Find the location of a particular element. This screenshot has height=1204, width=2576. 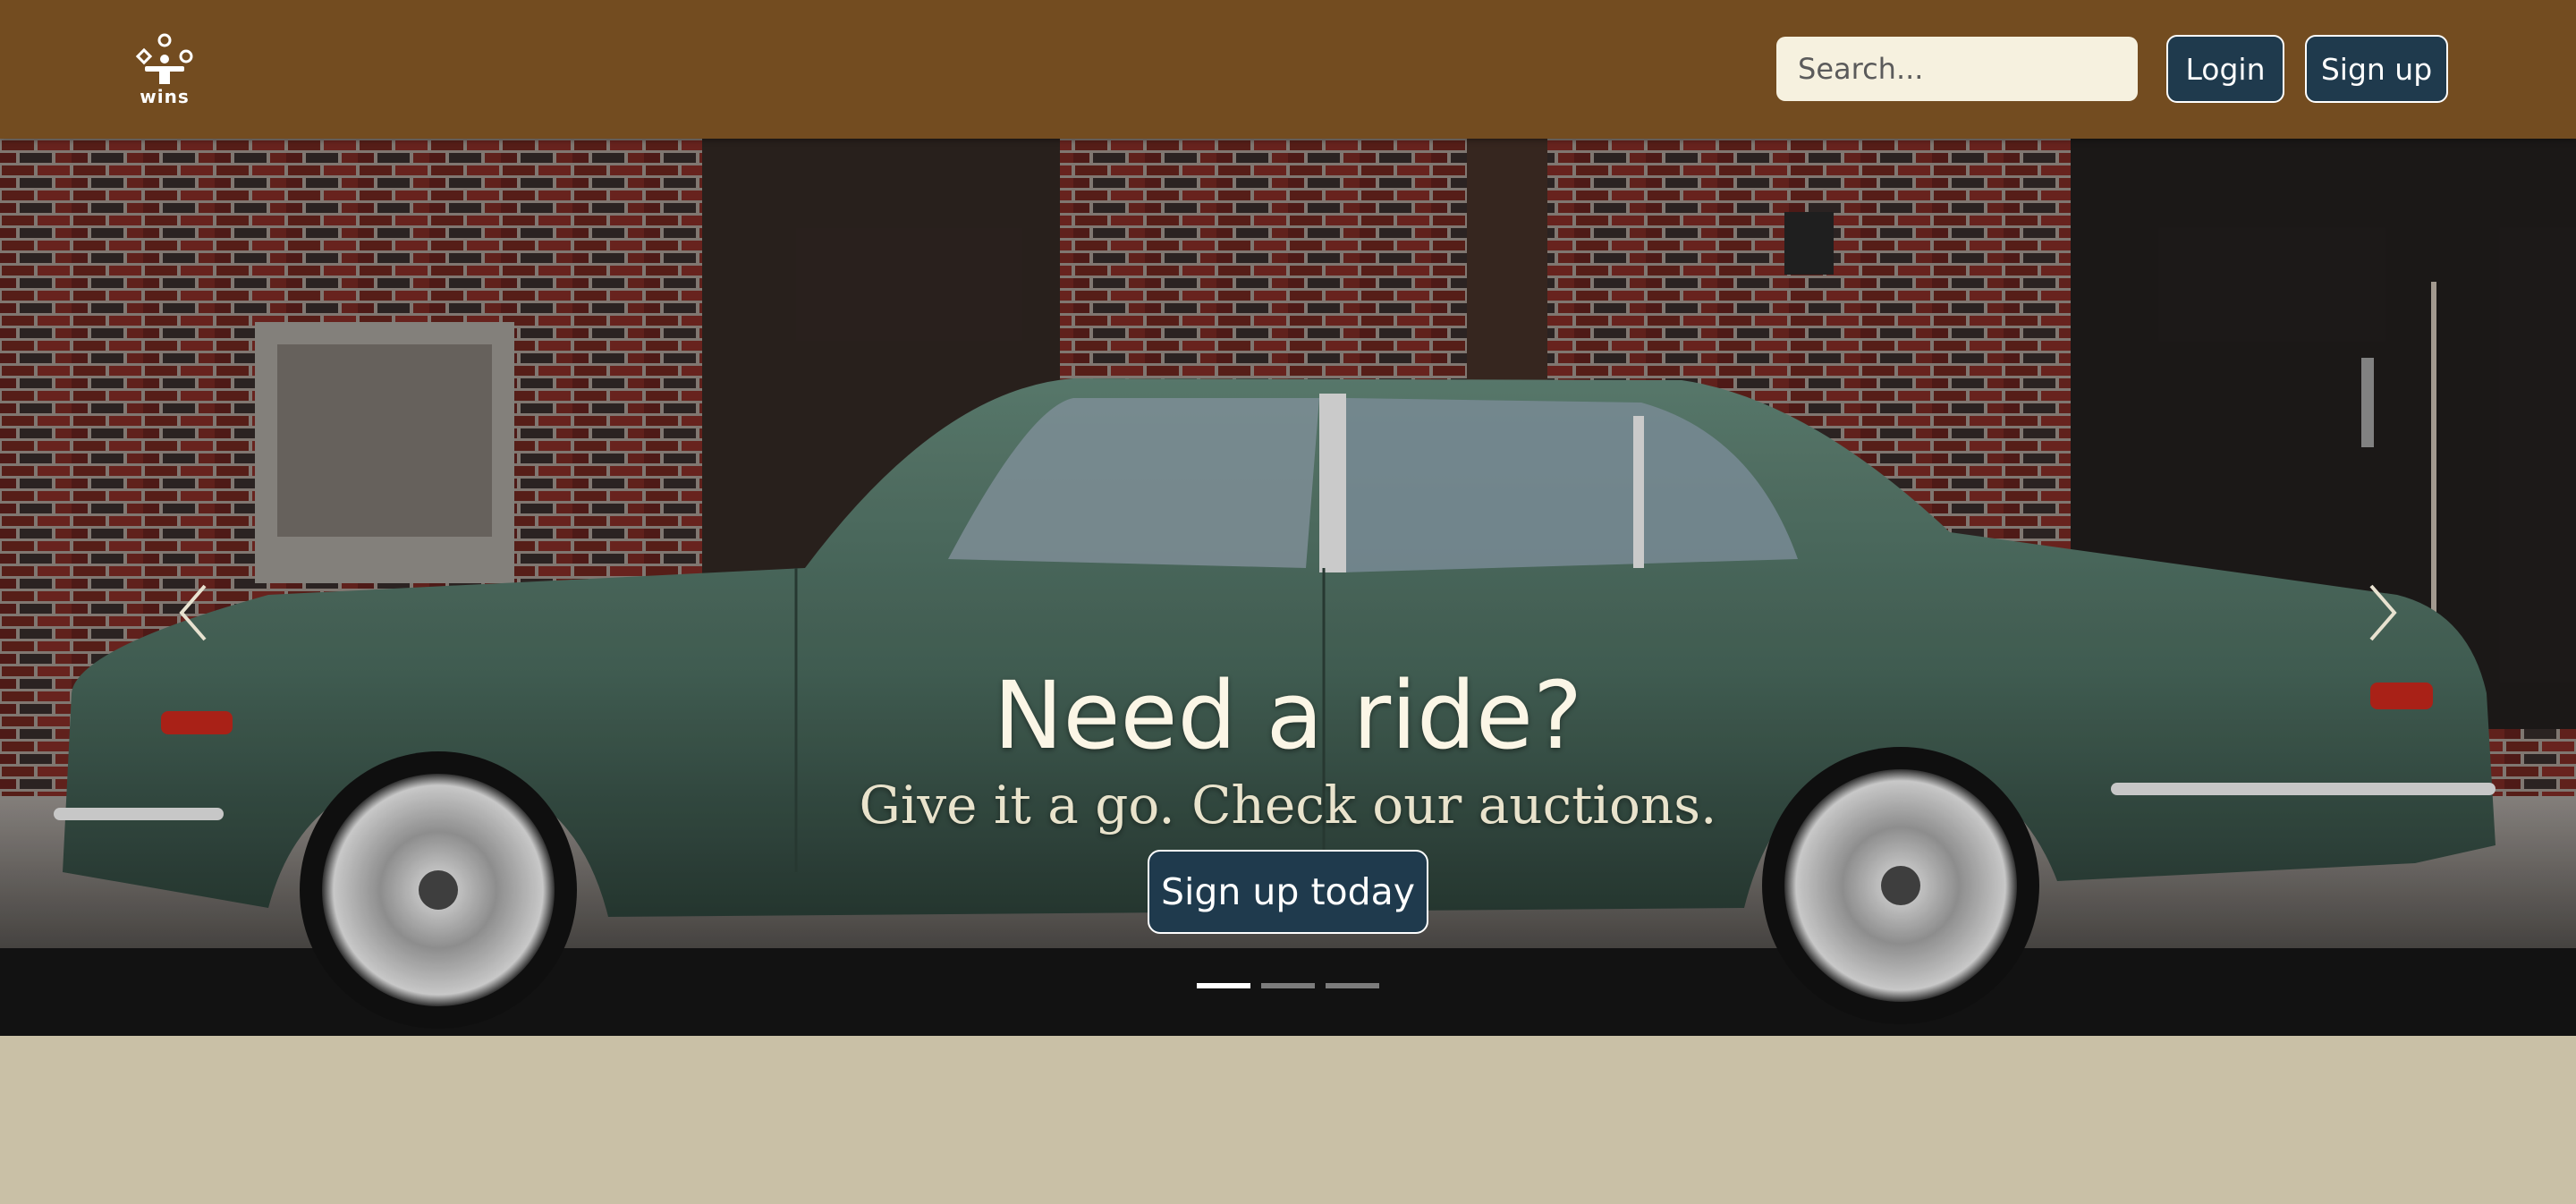

next-arrow-icon is located at coordinates (2383, 612).